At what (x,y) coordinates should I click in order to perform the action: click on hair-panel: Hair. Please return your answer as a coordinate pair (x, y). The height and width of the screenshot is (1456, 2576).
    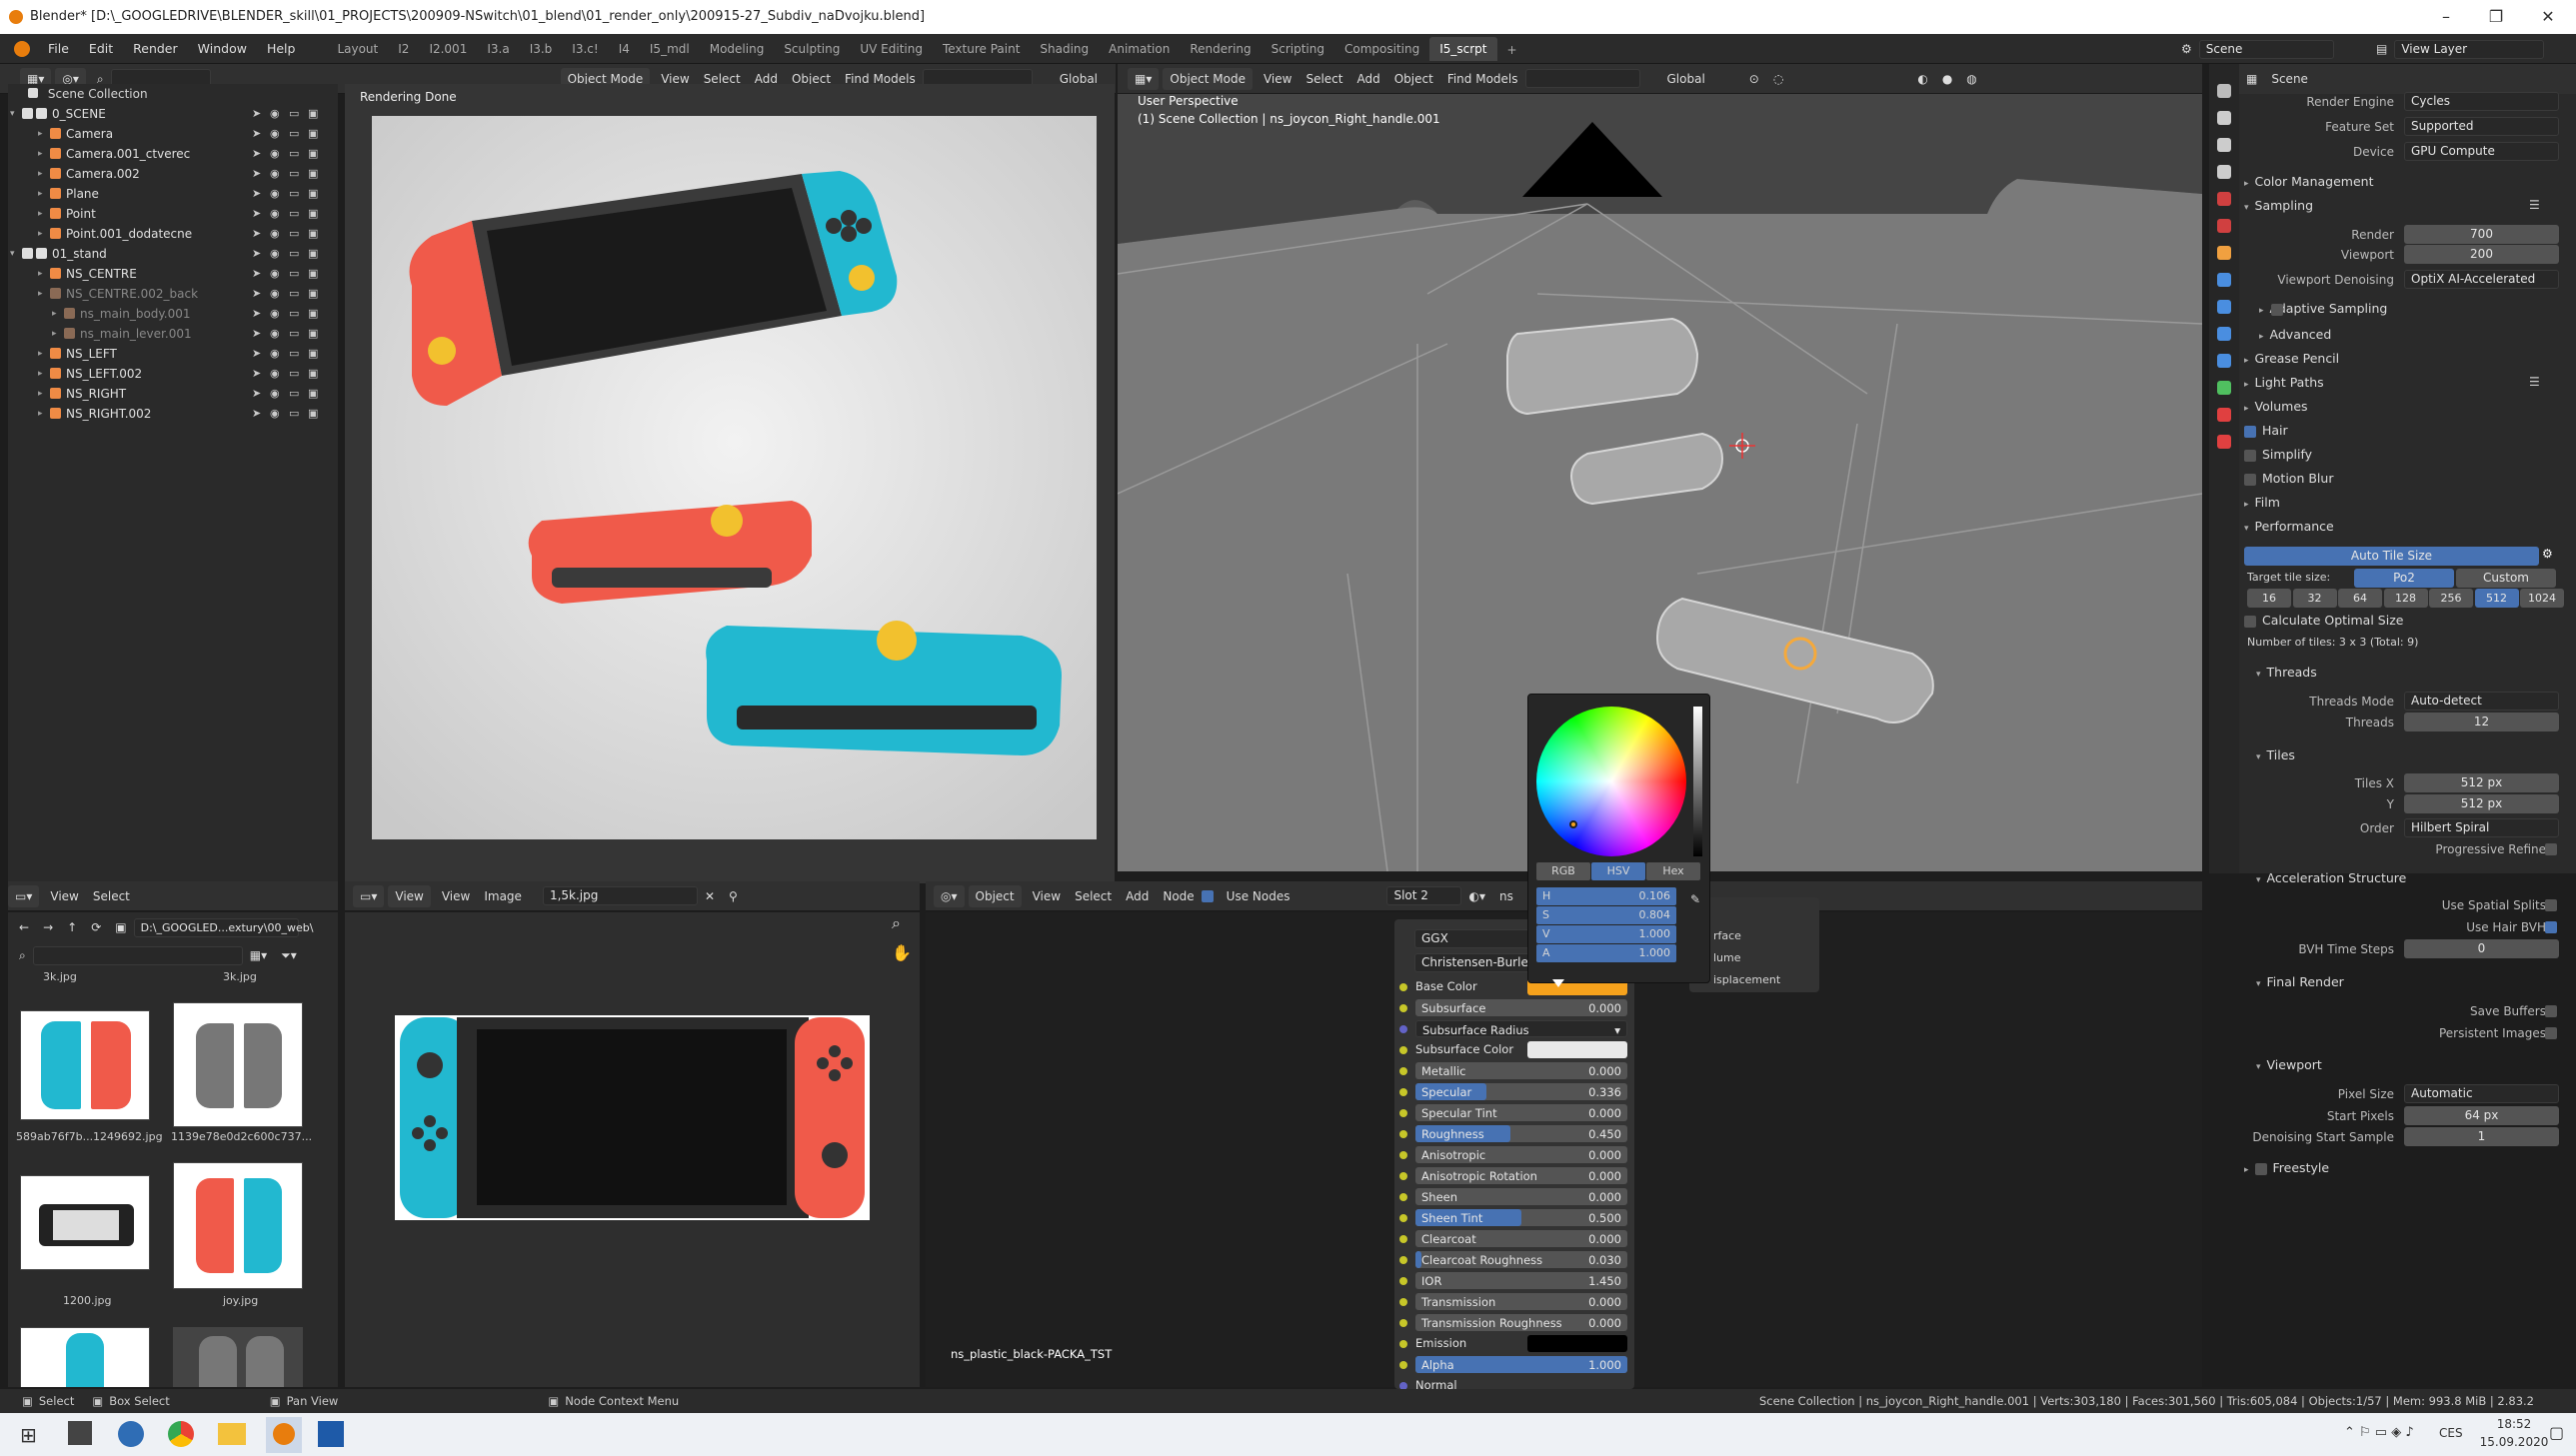
    Looking at the image, I should click on (2266, 431).